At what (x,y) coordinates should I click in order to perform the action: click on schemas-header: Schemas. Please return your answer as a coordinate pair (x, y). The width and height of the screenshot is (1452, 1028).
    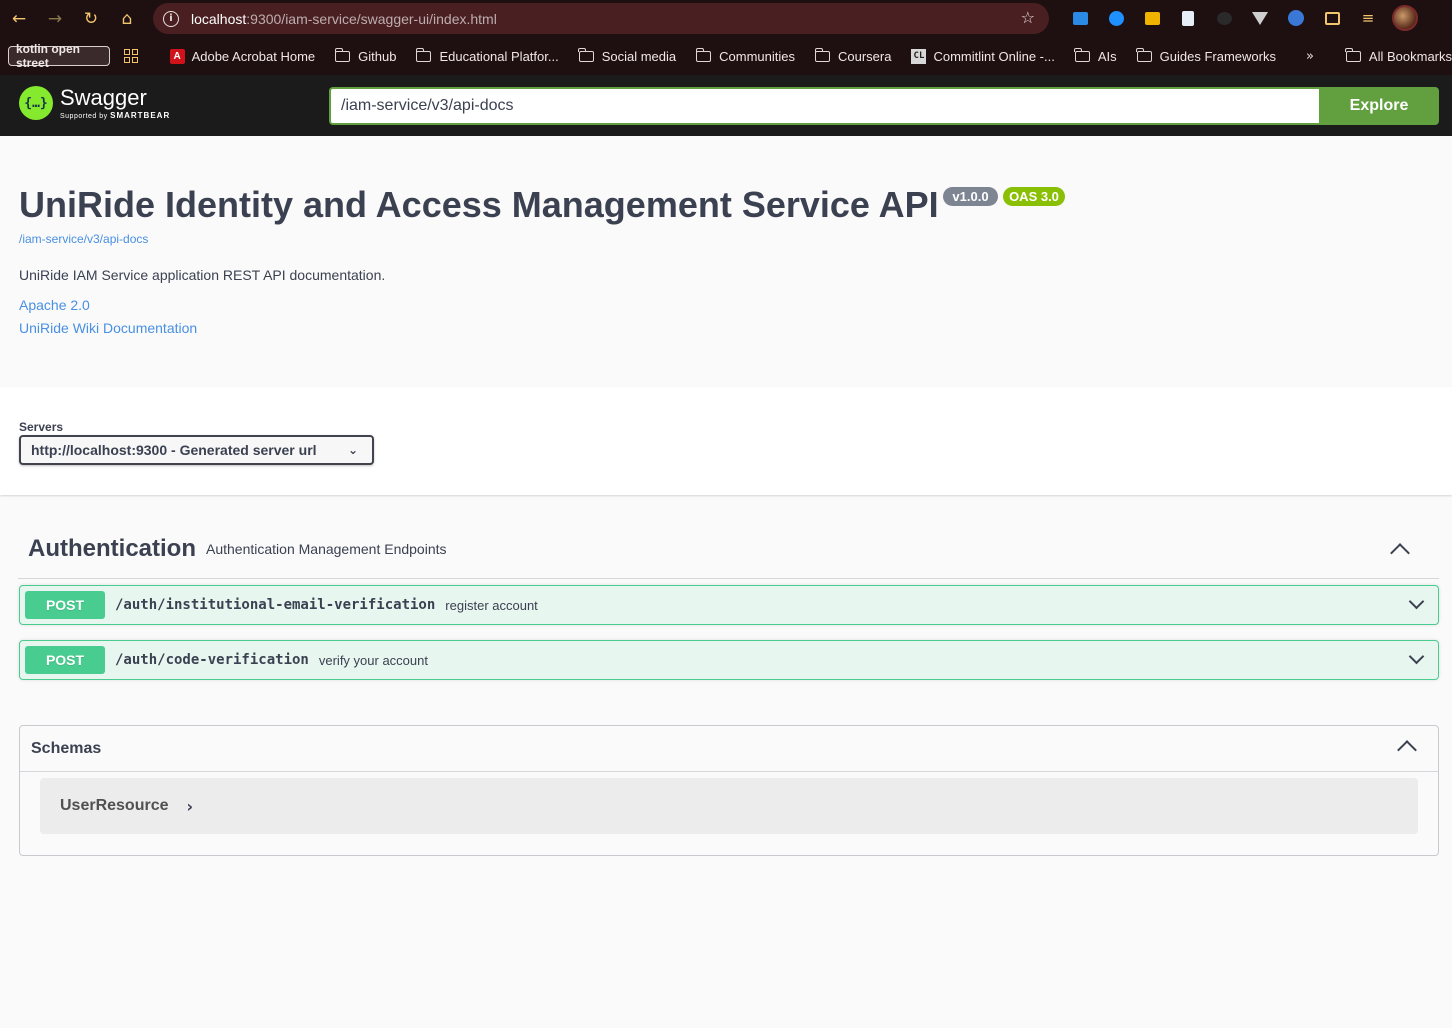
    Looking at the image, I should click on (729, 749).